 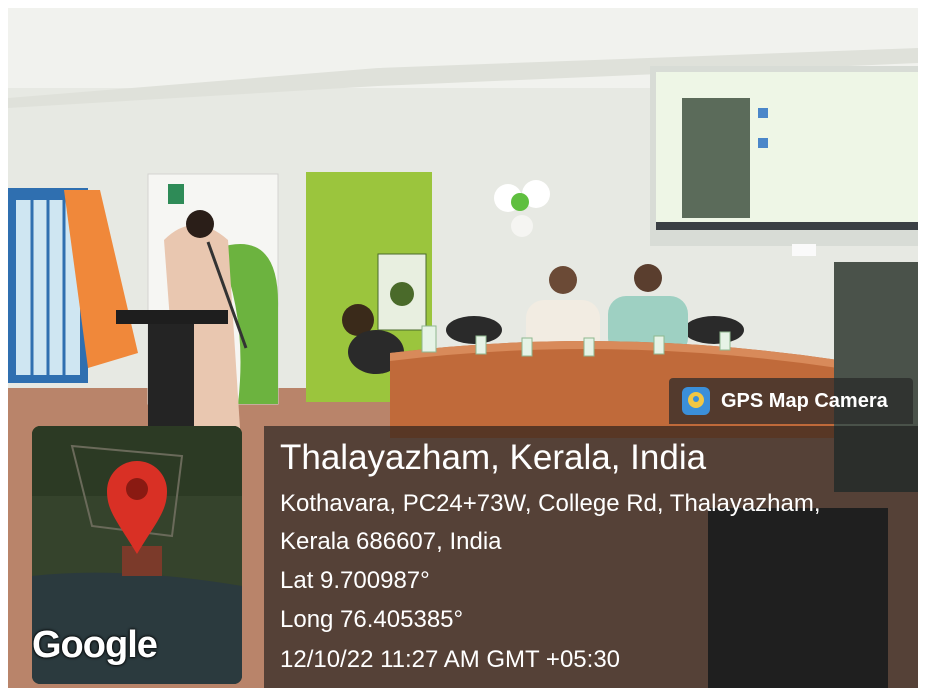 What do you see at coordinates (172, 317) in the screenshot?
I see `podium-top` at bounding box center [172, 317].